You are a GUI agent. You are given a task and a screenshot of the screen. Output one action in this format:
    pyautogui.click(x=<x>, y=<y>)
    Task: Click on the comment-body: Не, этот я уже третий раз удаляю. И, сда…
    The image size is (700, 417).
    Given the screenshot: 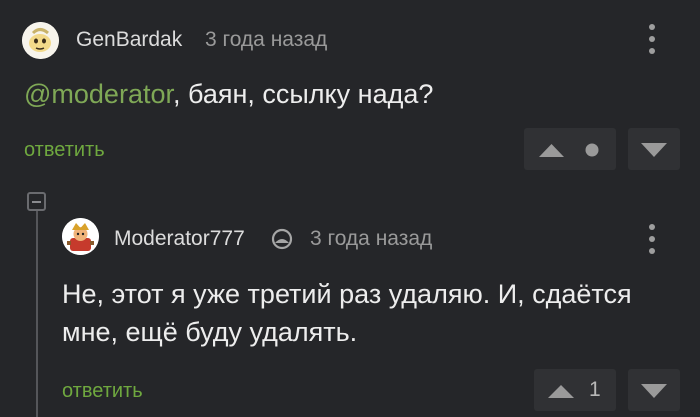 What is the action you would take?
    pyautogui.click(x=347, y=313)
    